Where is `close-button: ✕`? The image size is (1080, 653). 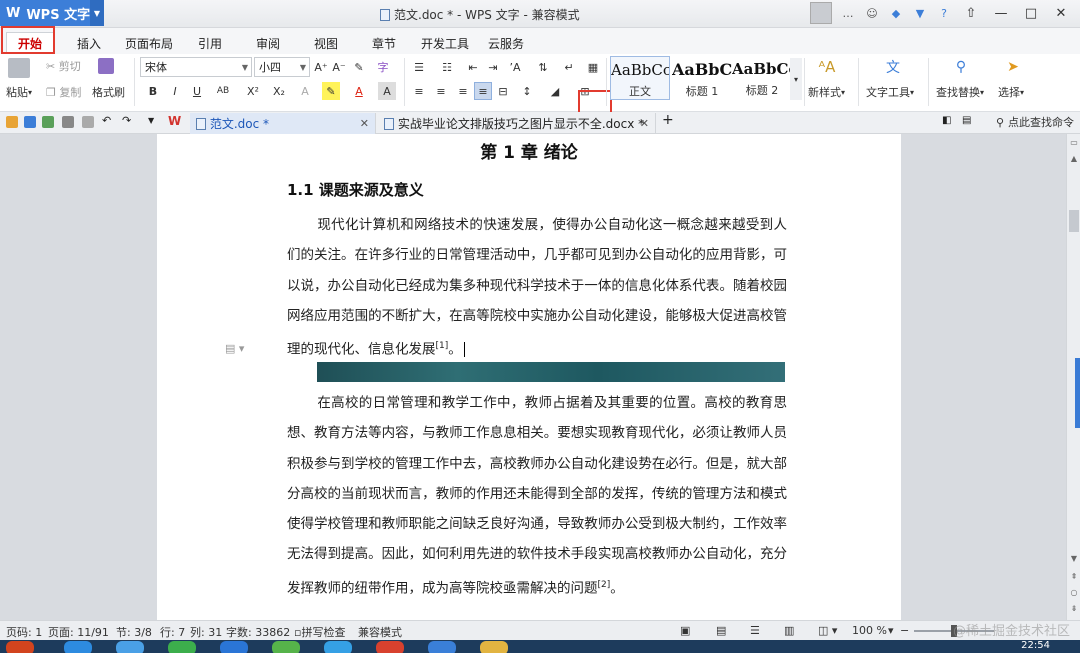
close-button: ✕ is located at coordinates (1061, 13).